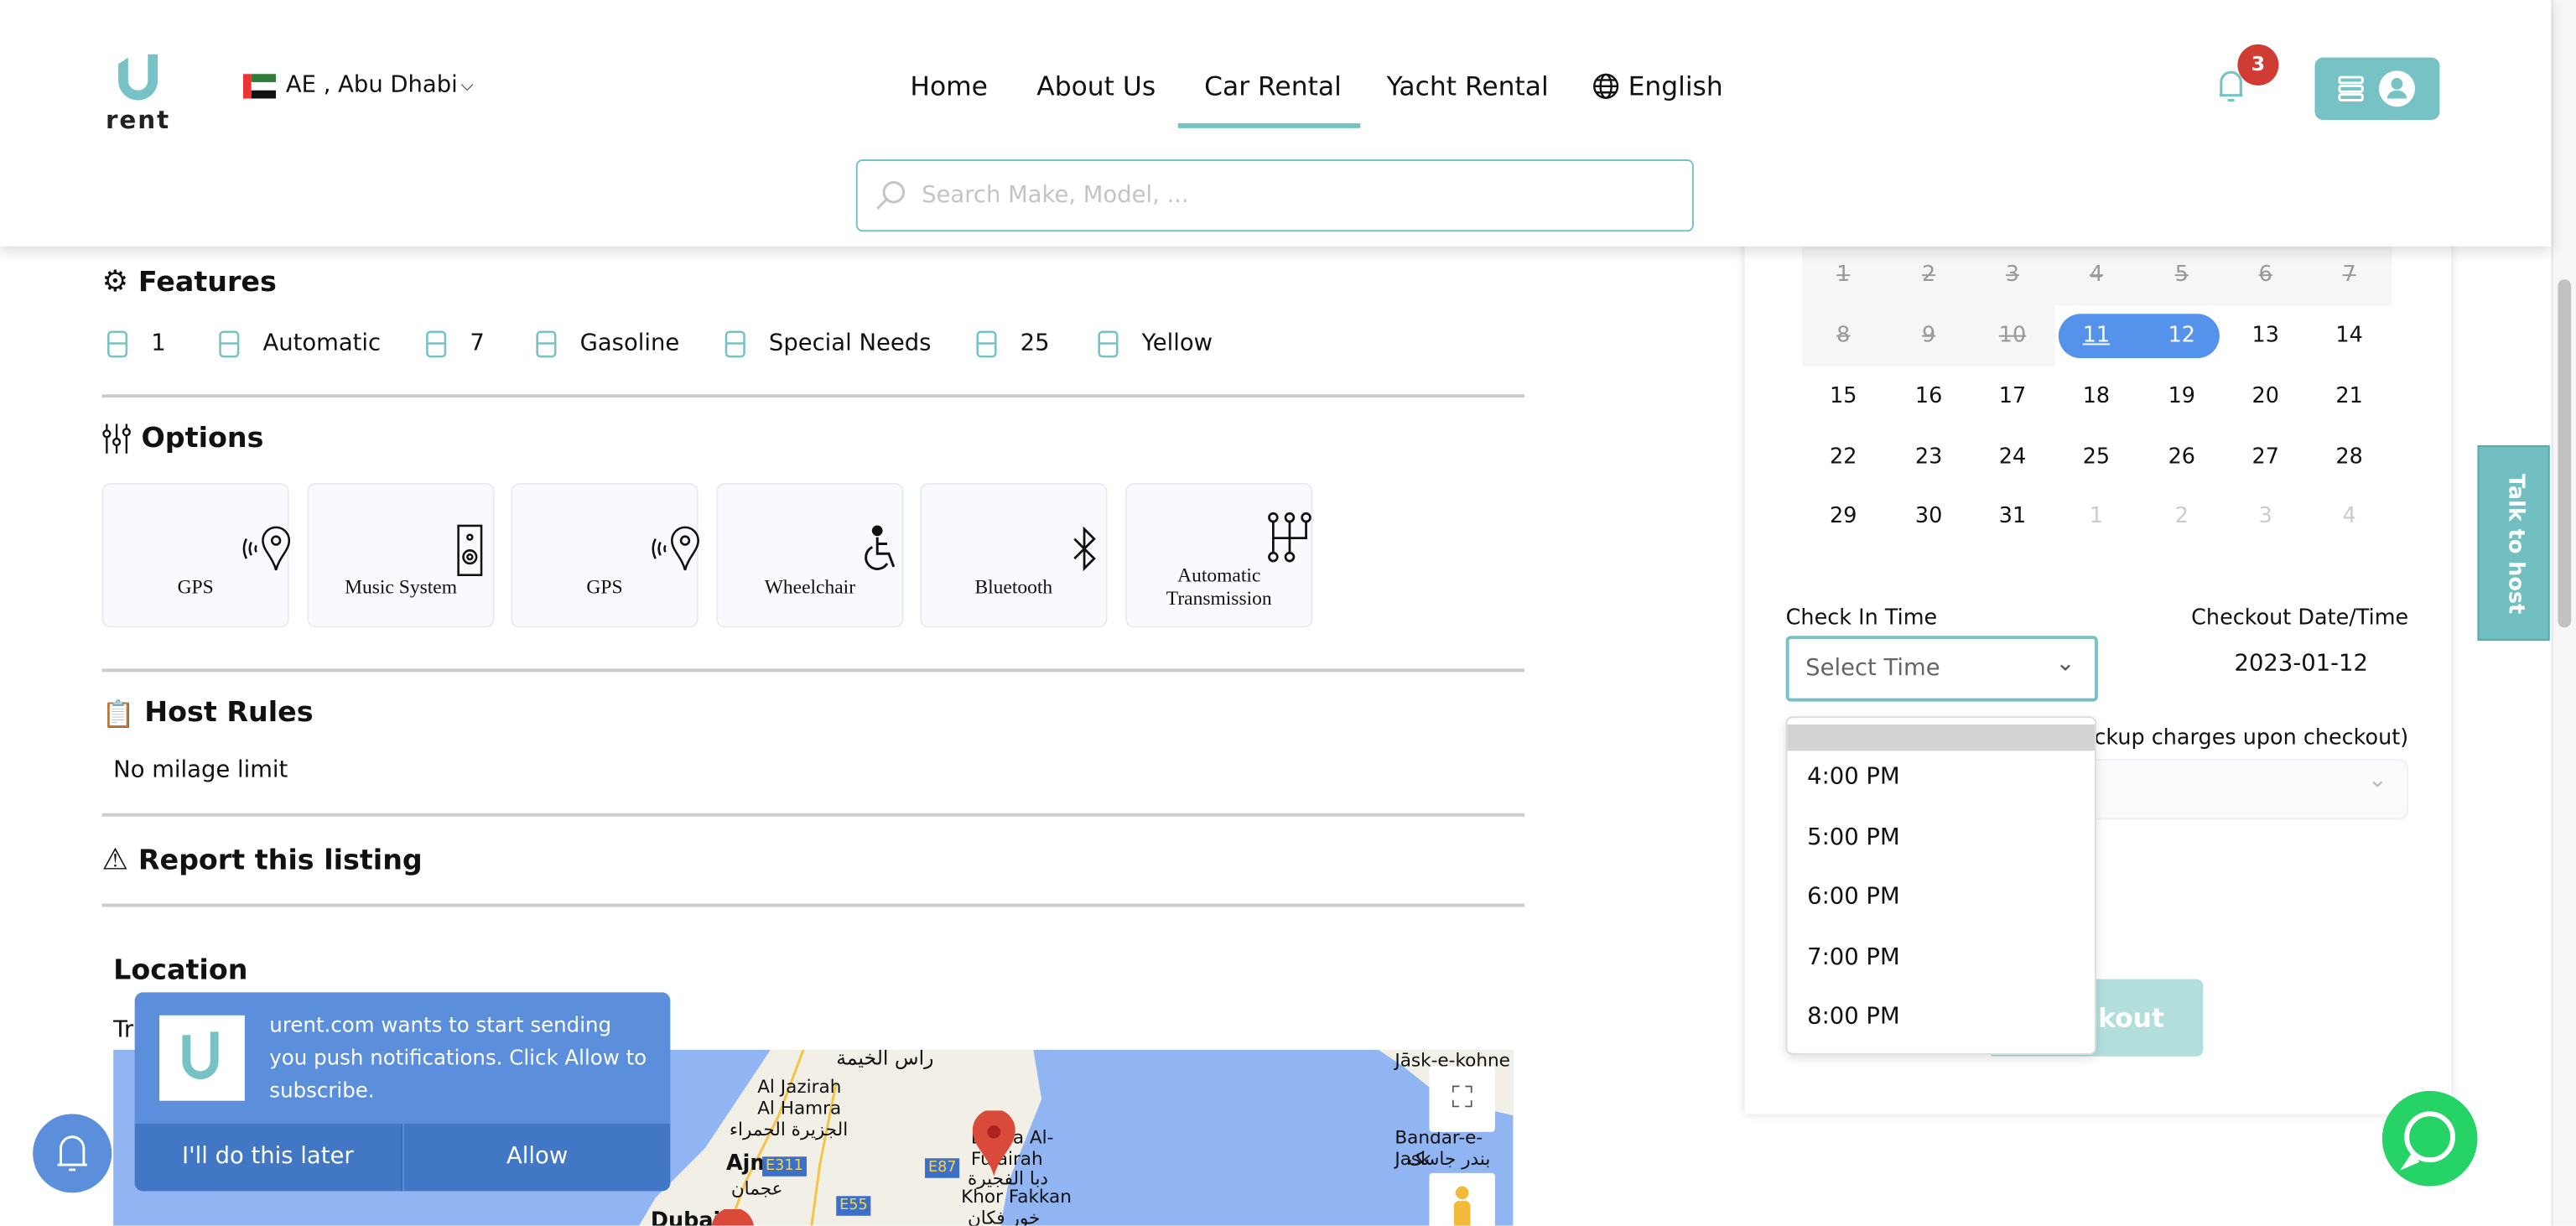  What do you see at coordinates (1449, 1159) in the screenshot?
I see `map-label: بندر جاسک` at bounding box center [1449, 1159].